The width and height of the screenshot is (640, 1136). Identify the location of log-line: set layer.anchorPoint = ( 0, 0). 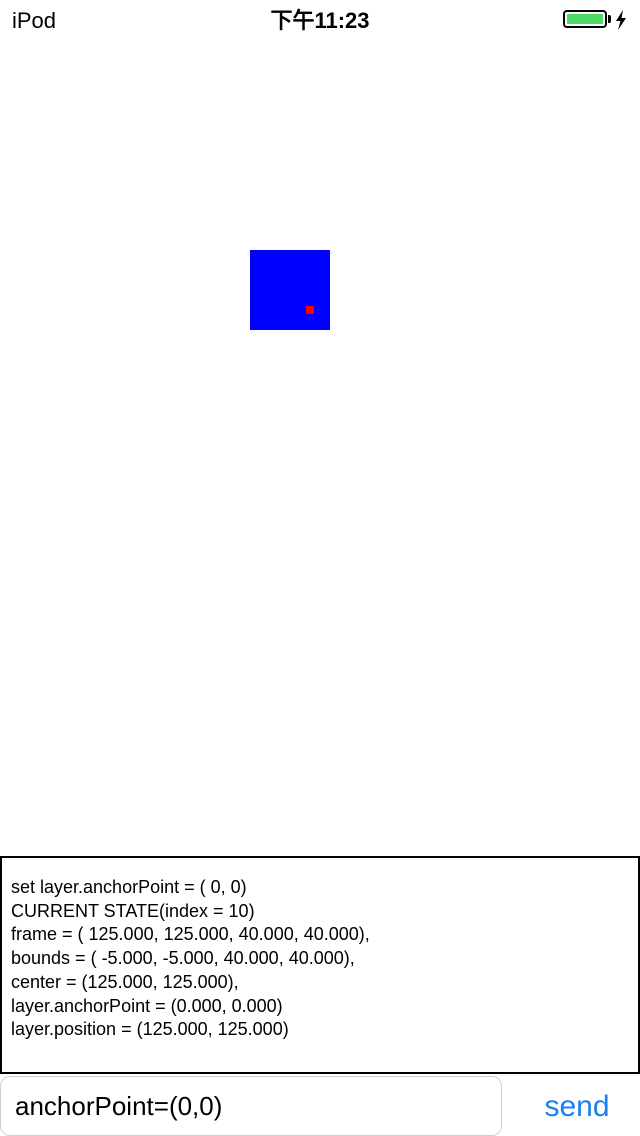
(129, 887).